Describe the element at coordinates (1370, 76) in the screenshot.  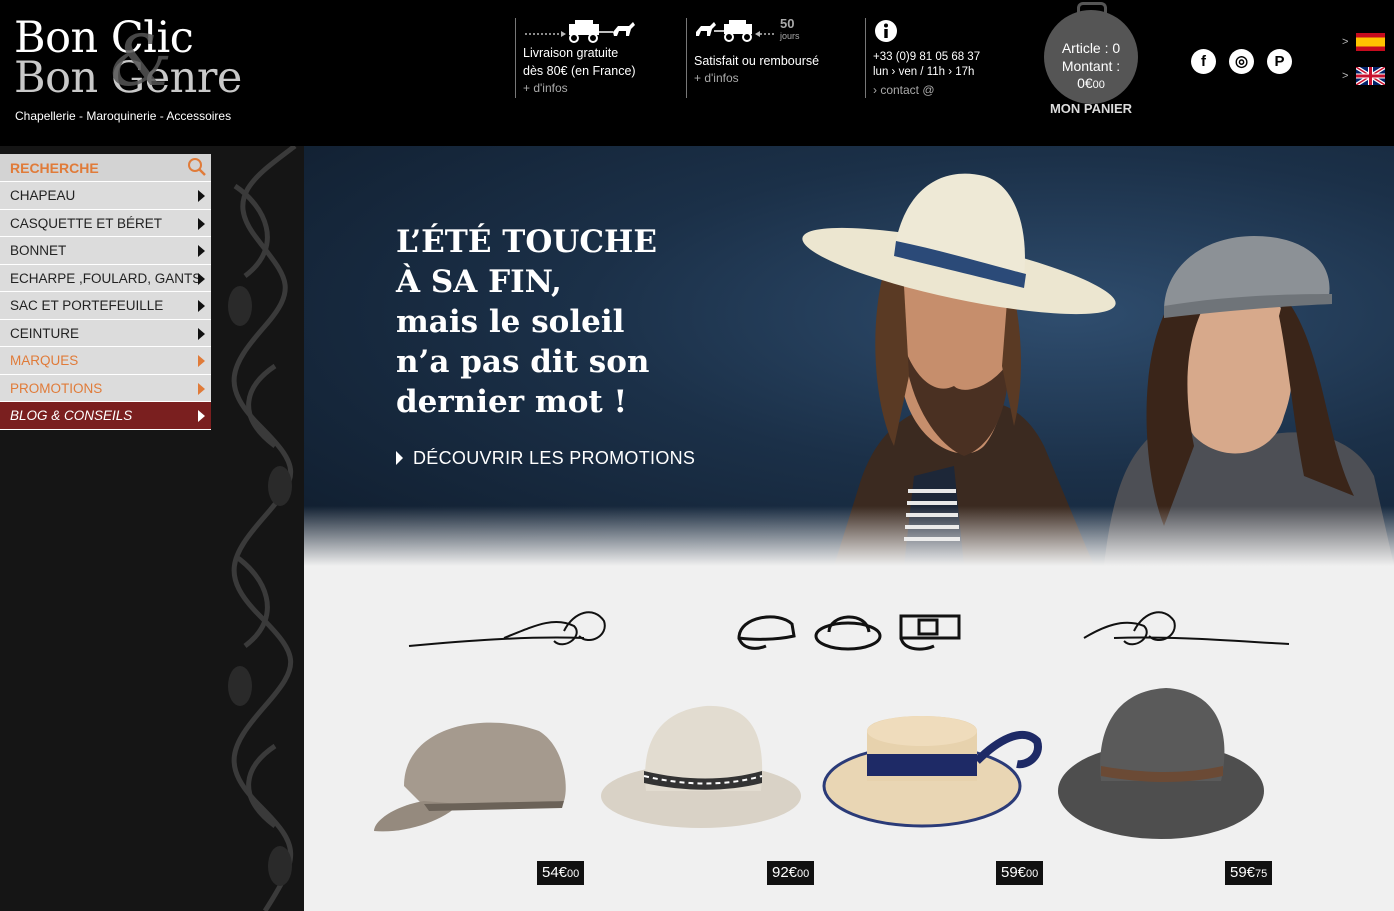
I see `uk-flag-icon` at that location.